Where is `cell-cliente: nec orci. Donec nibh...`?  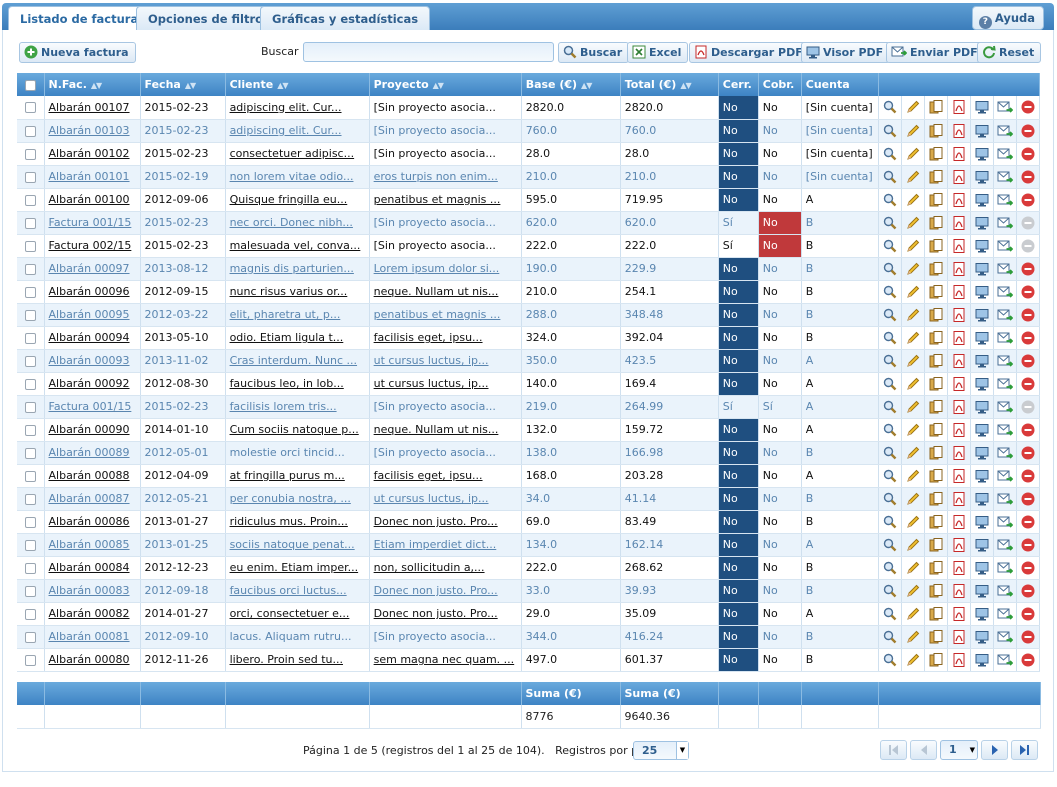 cell-cliente: nec orci. Donec nibh... is located at coordinates (297, 223).